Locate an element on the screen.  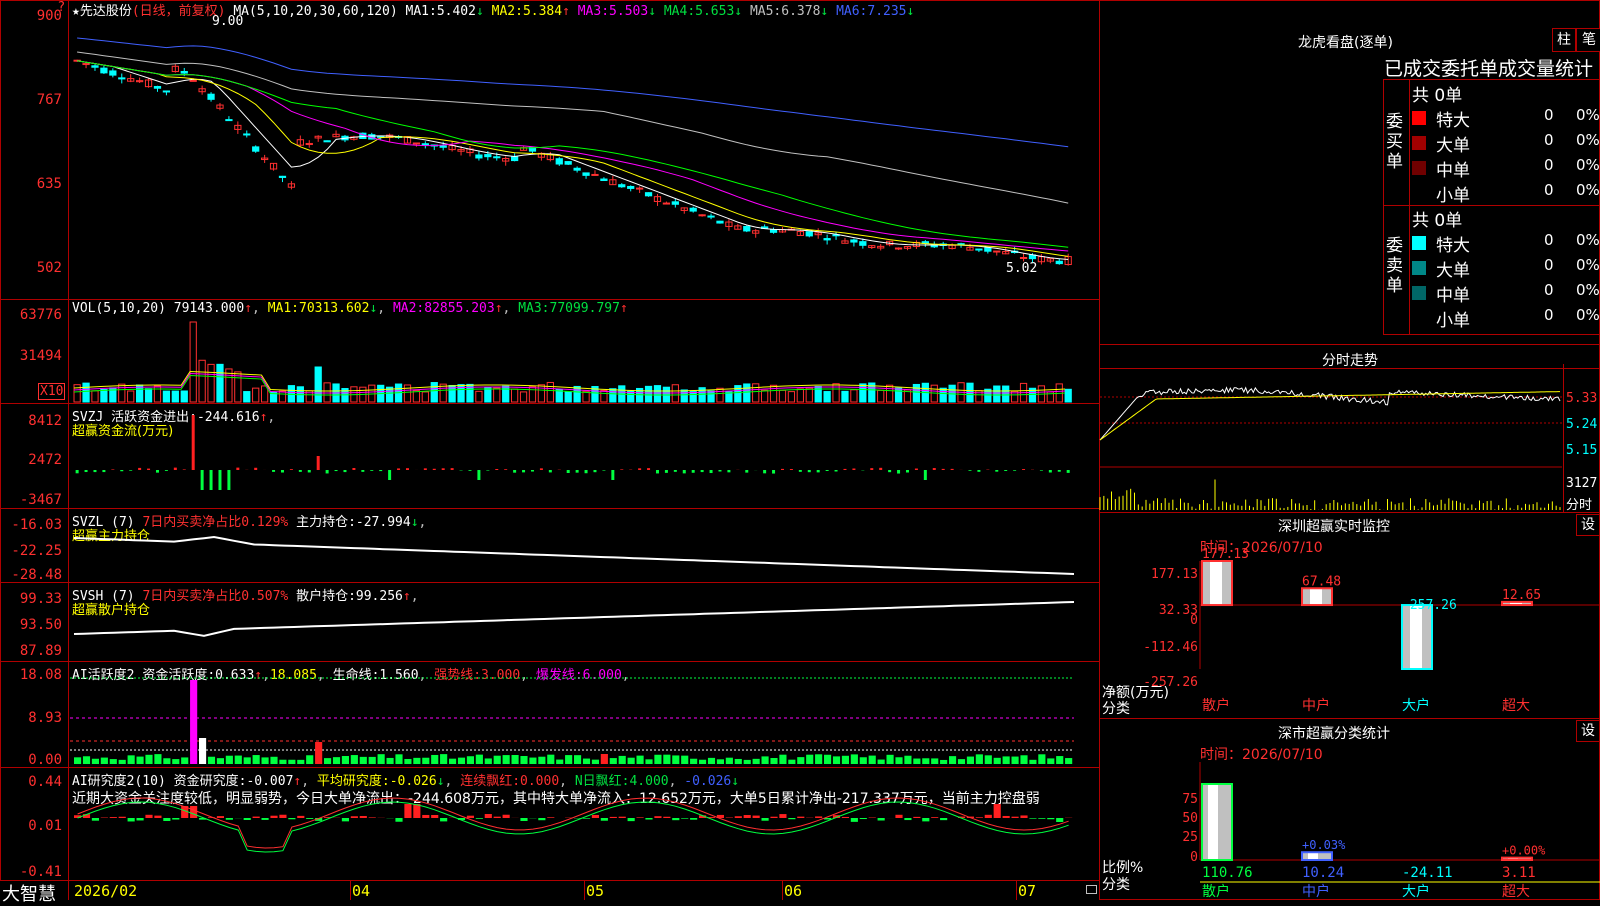
xaxis-label-4: 07 is located at coordinates (1027, 891).